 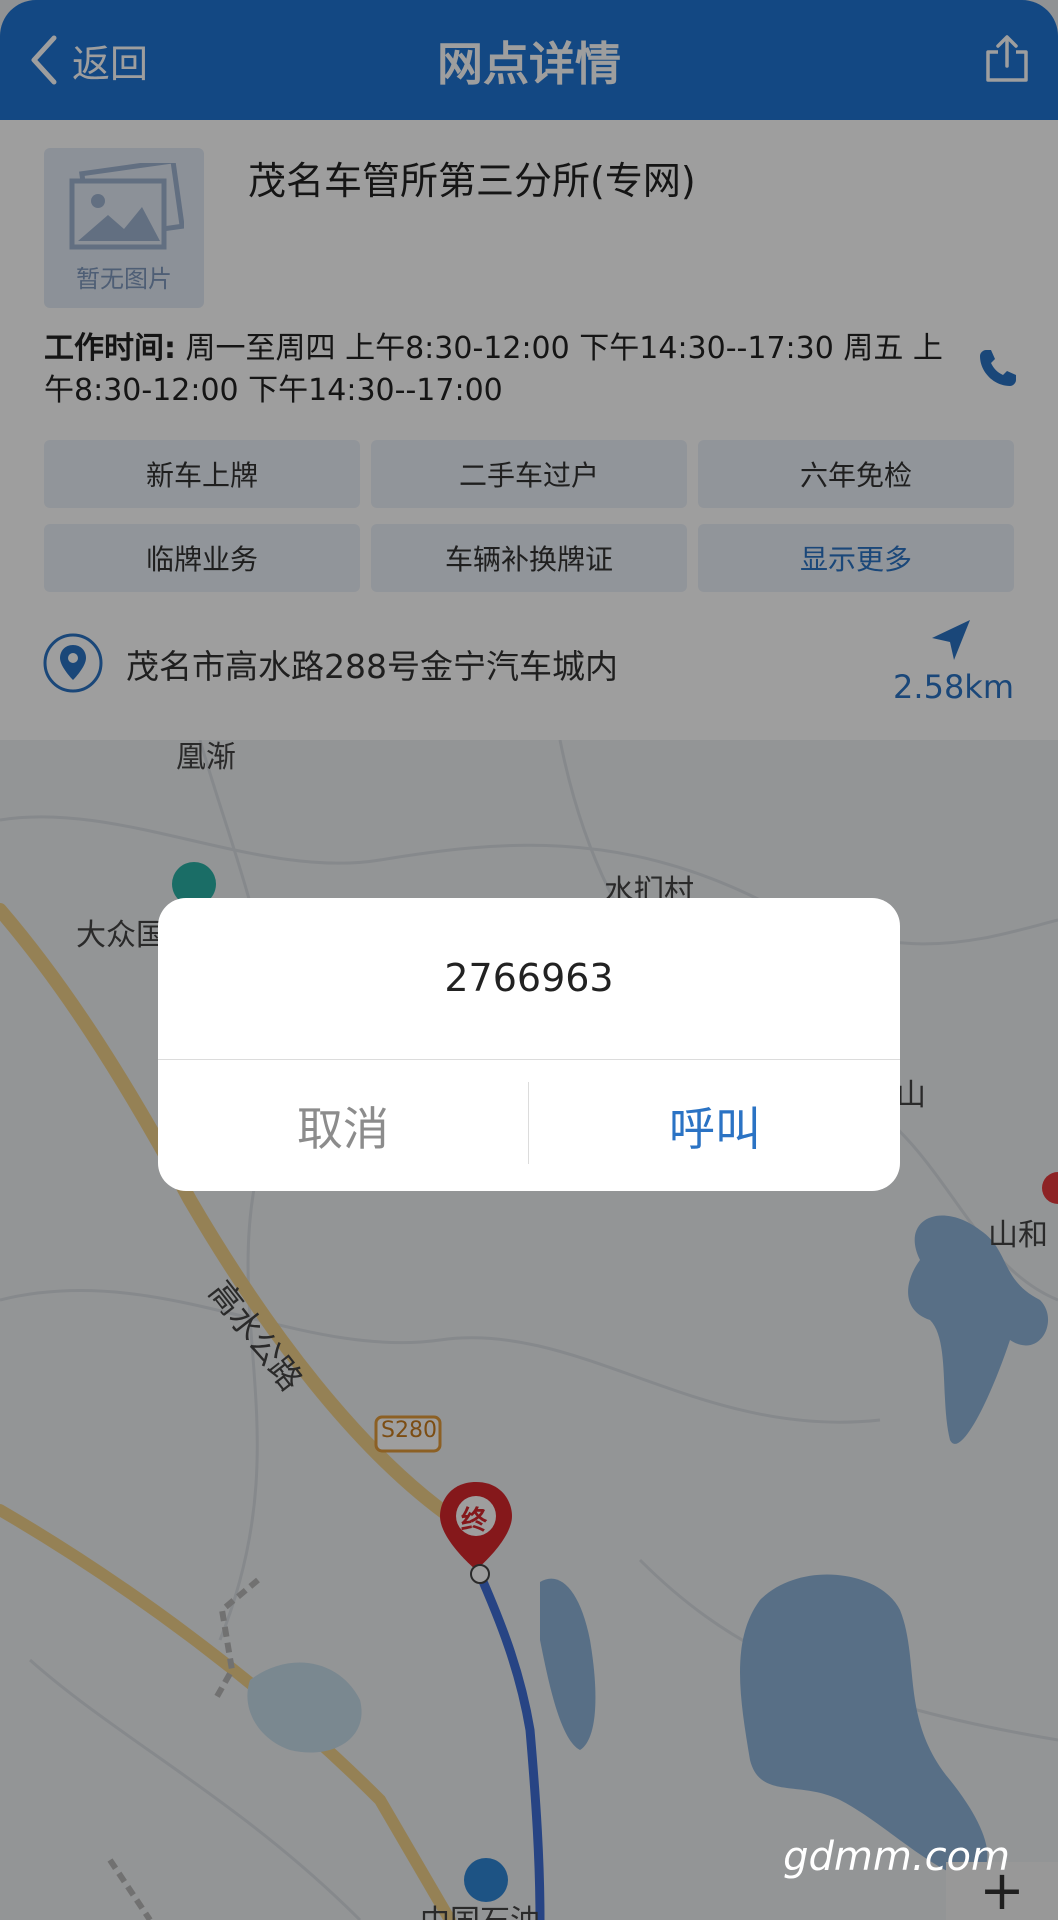 I want to click on watermark: gdmm.com, so click(x=896, y=1857).